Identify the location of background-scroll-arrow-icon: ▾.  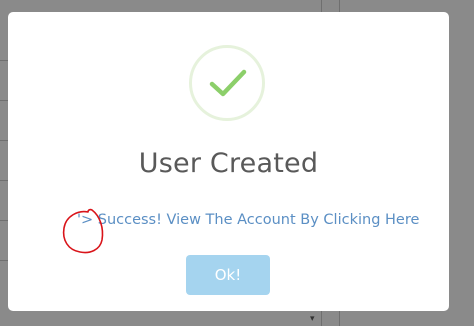
(312, 319).